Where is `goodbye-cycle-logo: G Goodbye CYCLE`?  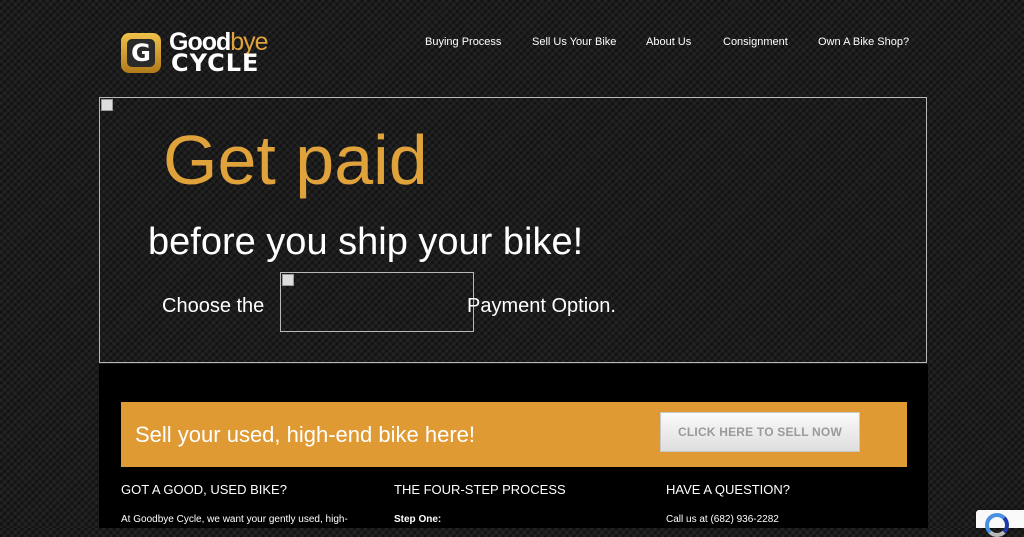
goodbye-cycle-logo: G Goodbye CYCLE is located at coordinates (216, 53).